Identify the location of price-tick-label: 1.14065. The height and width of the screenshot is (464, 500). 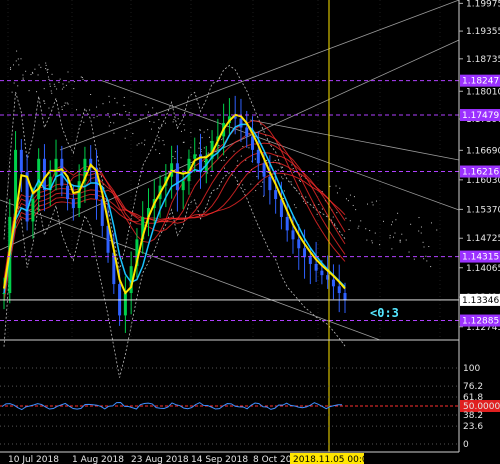
(483, 269).